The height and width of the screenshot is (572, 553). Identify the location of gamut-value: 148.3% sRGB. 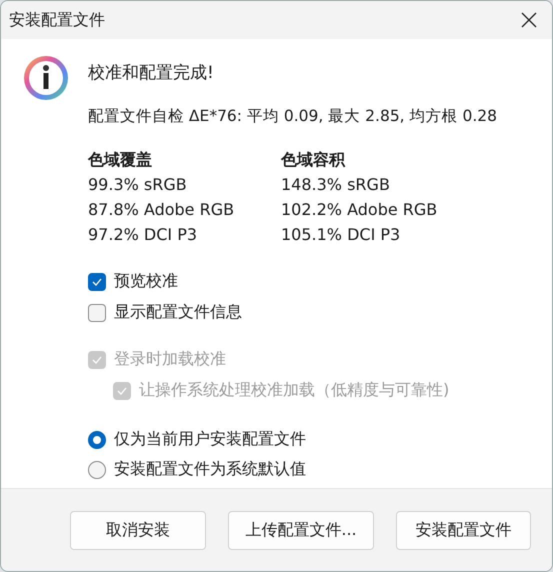
(336, 185).